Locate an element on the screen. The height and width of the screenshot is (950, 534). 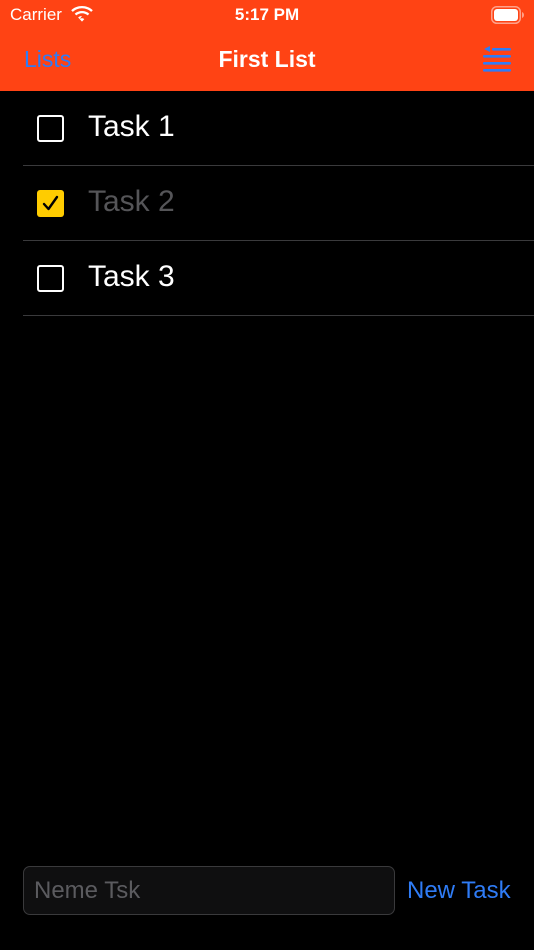
task-row: Task 3 is located at coordinates (278, 278).